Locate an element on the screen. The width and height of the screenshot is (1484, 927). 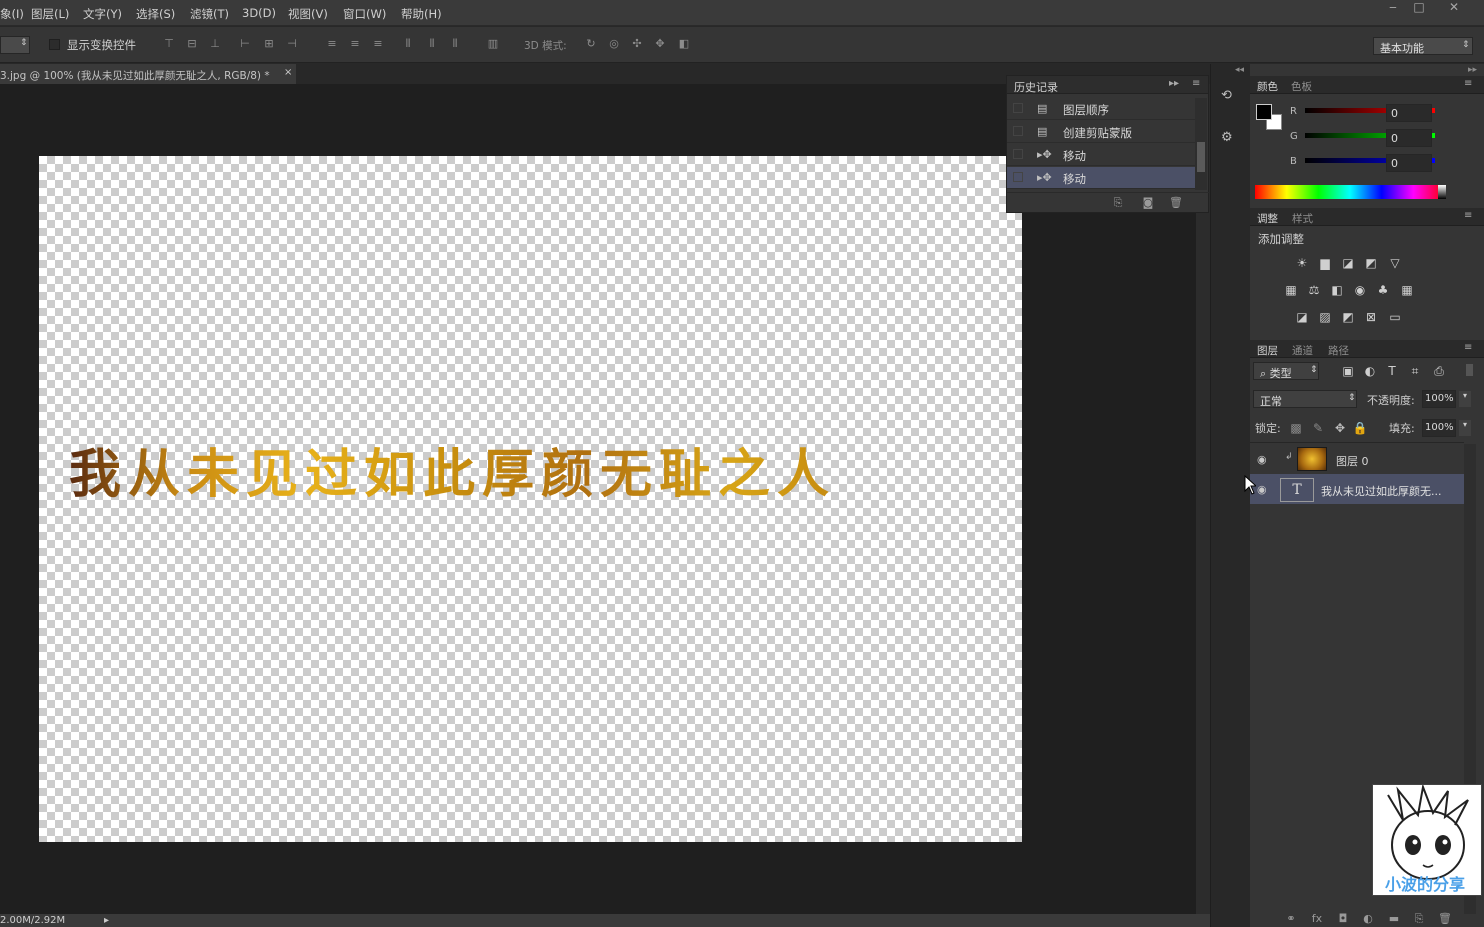
minimize-button: ‒ is located at coordinates (1393, 7).